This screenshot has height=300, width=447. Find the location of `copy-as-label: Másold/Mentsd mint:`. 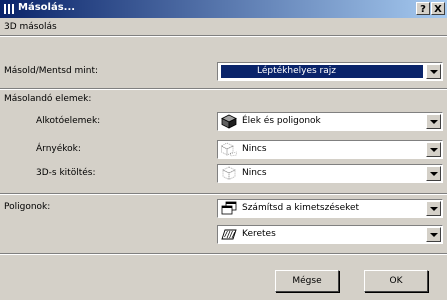

copy-as-label: Másold/Mentsd mint: is located at coordinates (51, 71).